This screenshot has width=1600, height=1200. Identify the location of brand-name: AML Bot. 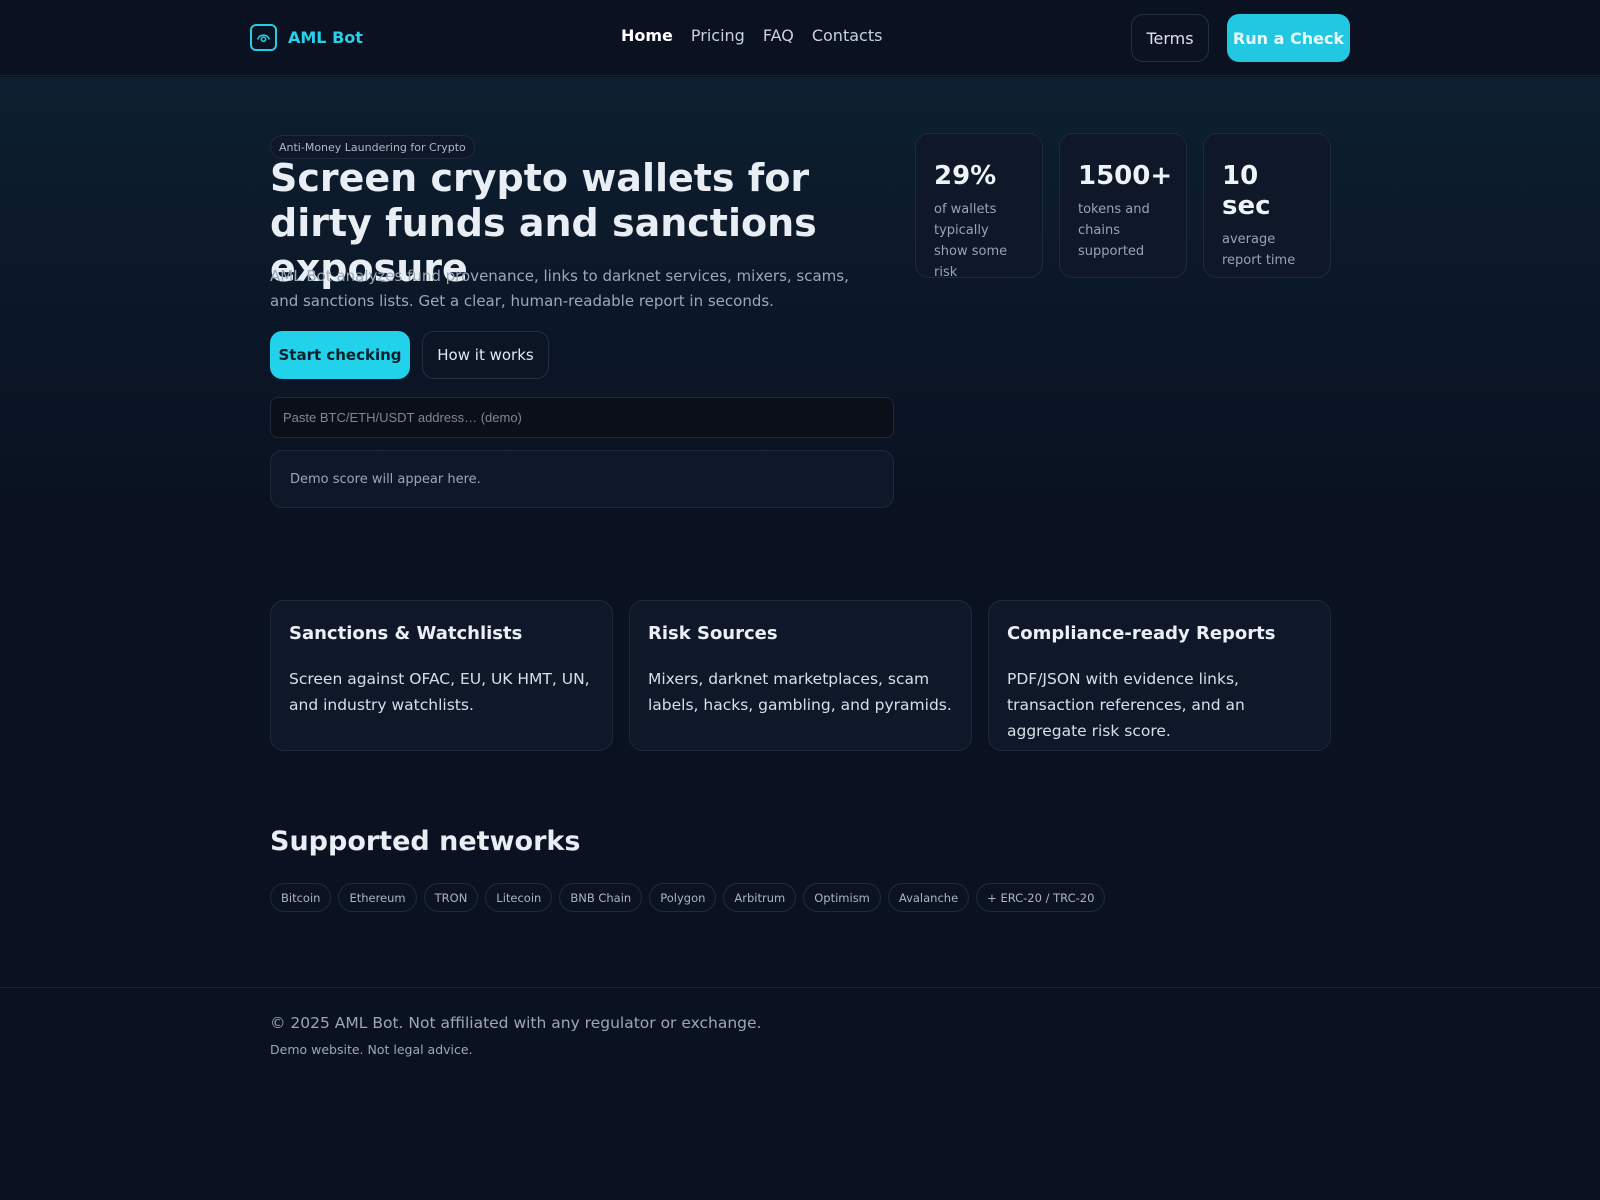
(325, 37).